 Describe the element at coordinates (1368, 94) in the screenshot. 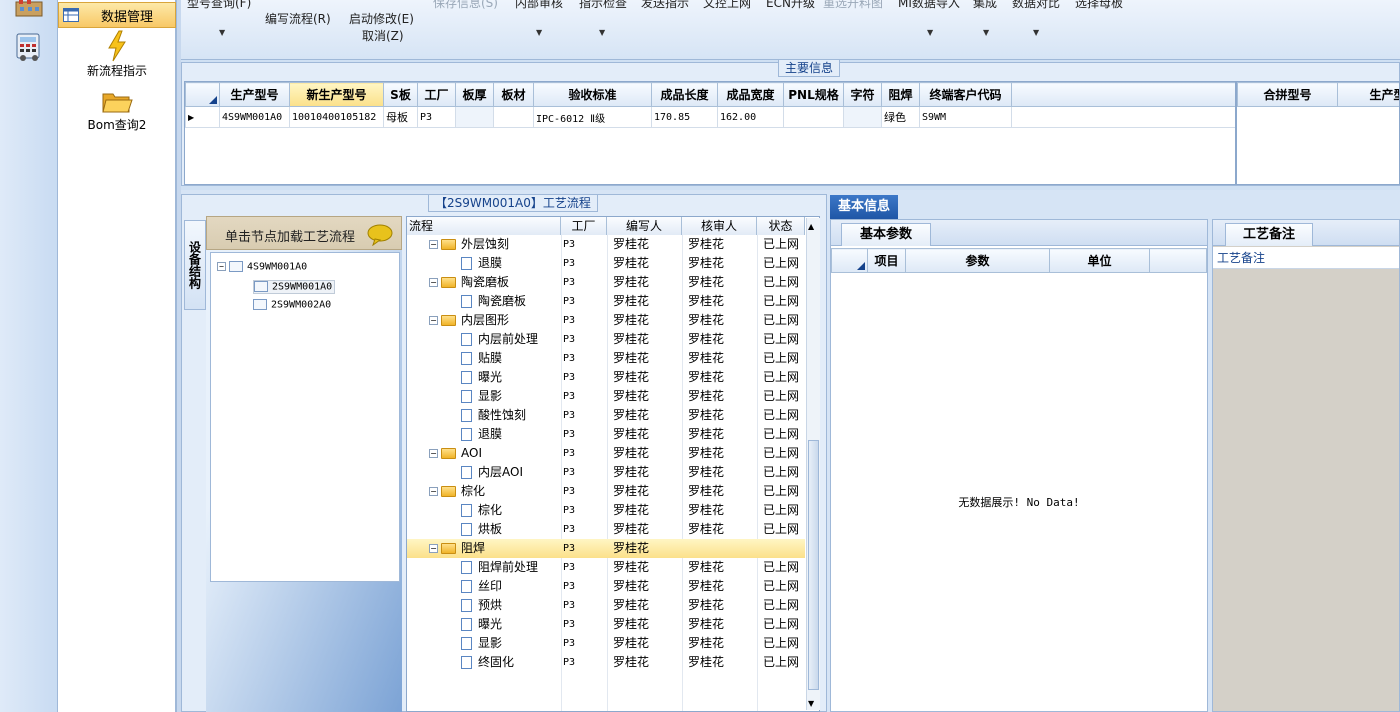

I see `col-header: 生产型` at that location.